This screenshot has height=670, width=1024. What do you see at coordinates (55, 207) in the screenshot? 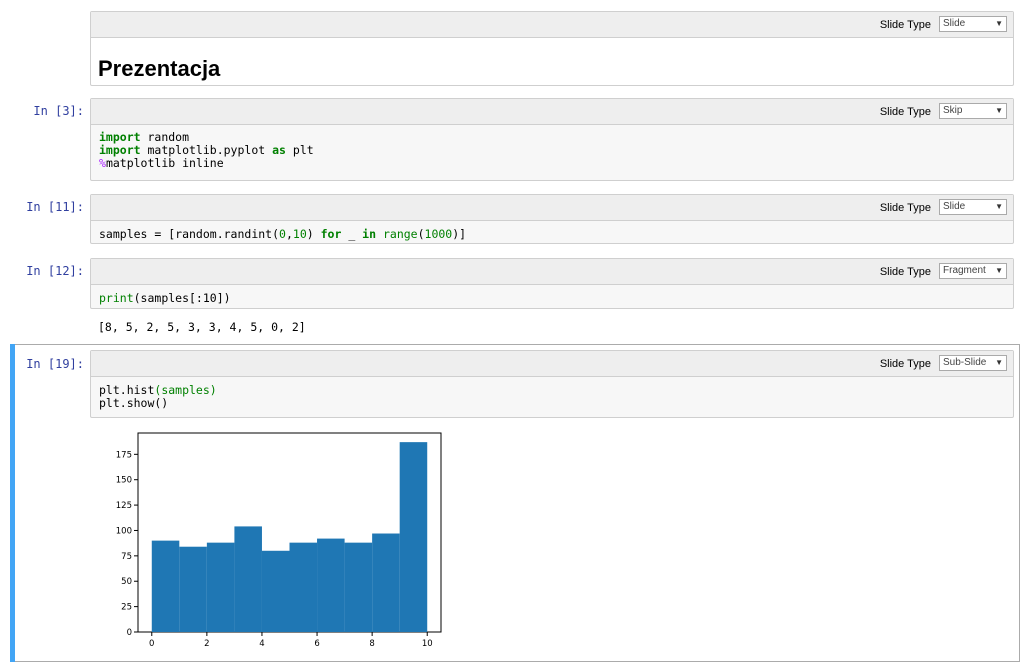
I see `input-prompt: In [11]:` at bounding box center [55, 207].